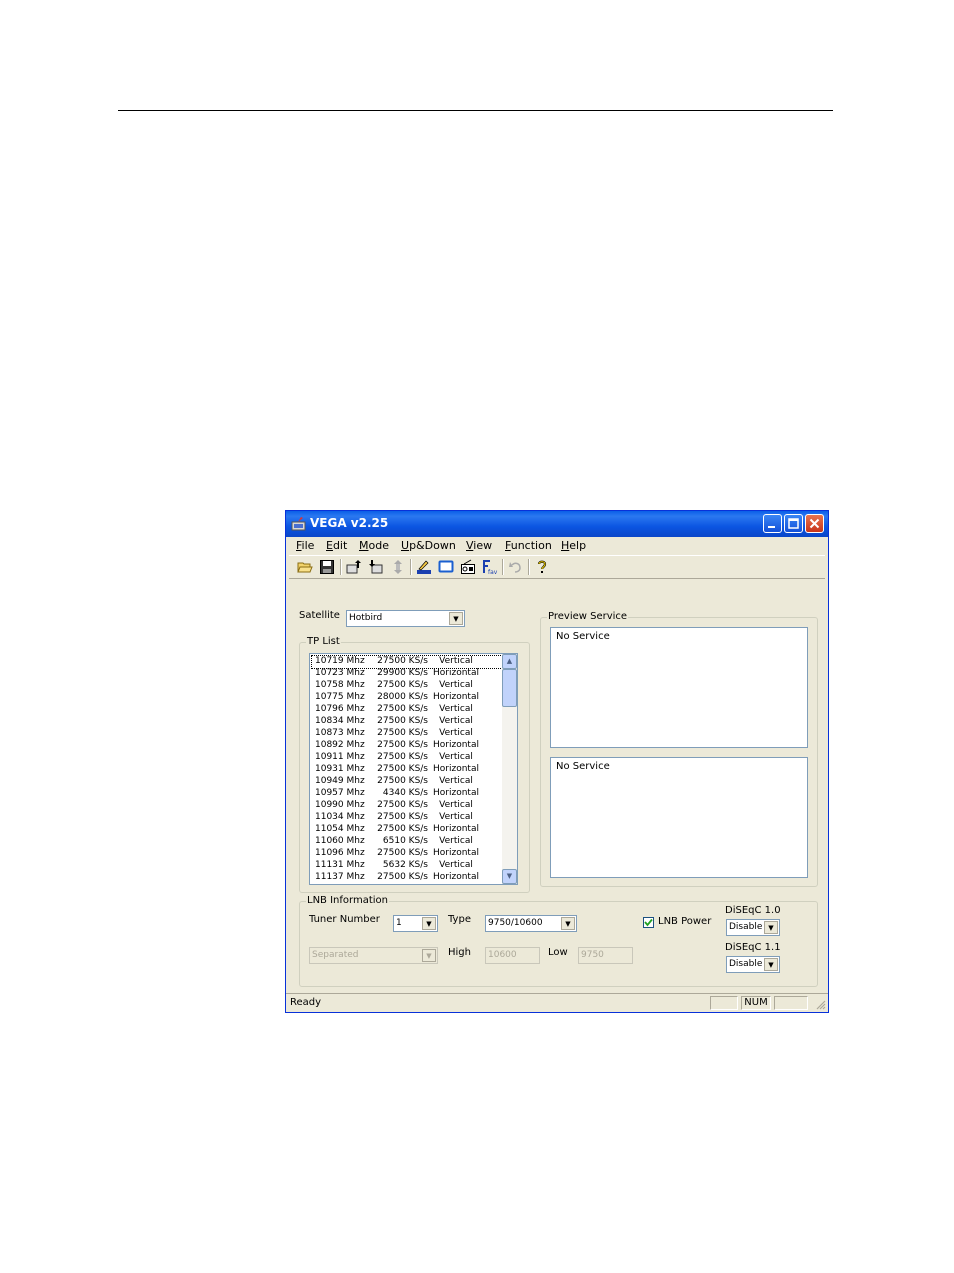 Image resolution: width=954 pixels, height=1273 pixels. I want to click on tp-list-item: 11054 Mhz 27500 KS/s Horizontal, so click(407, 830).